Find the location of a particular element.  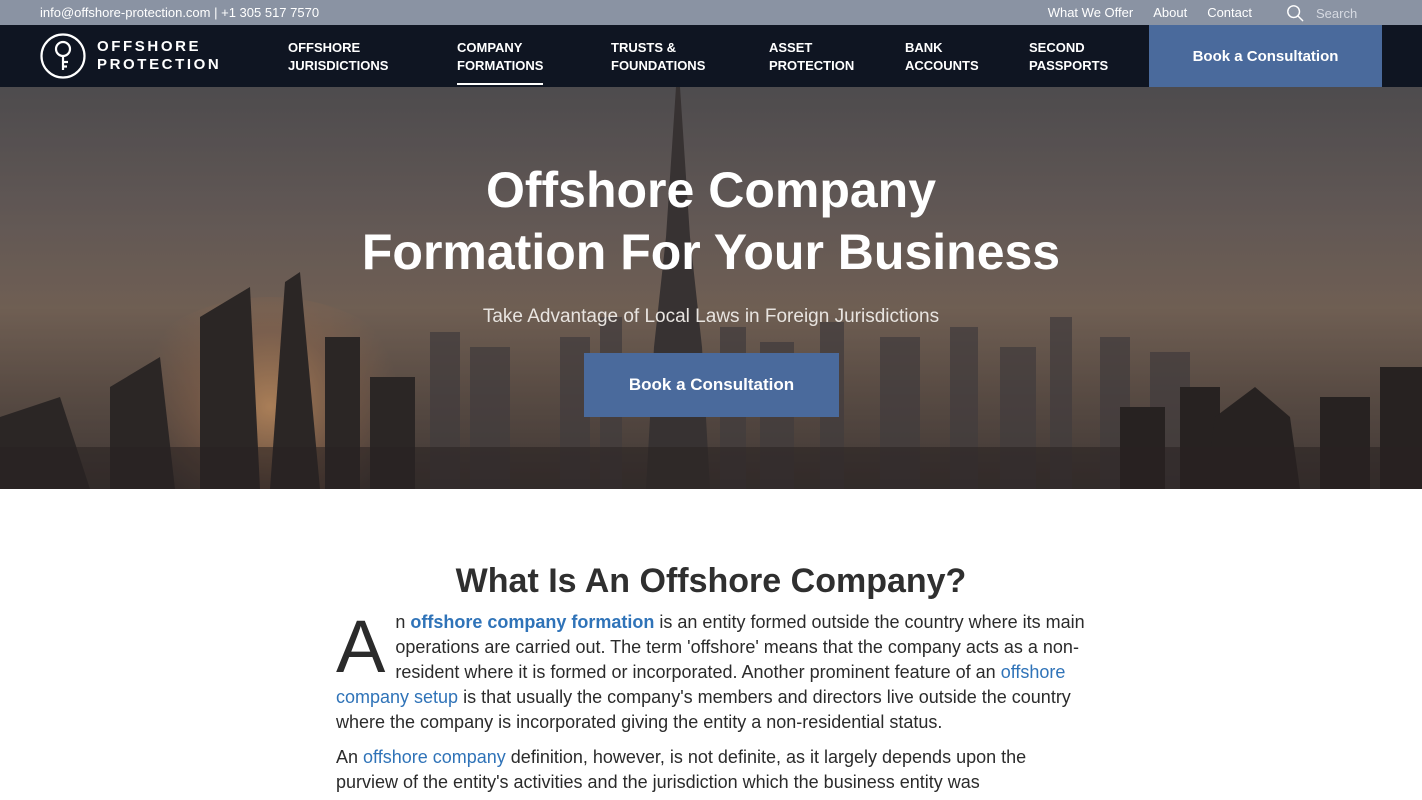

nav-label-line-1: OFFSHORE is located at coordinates (324, 47).